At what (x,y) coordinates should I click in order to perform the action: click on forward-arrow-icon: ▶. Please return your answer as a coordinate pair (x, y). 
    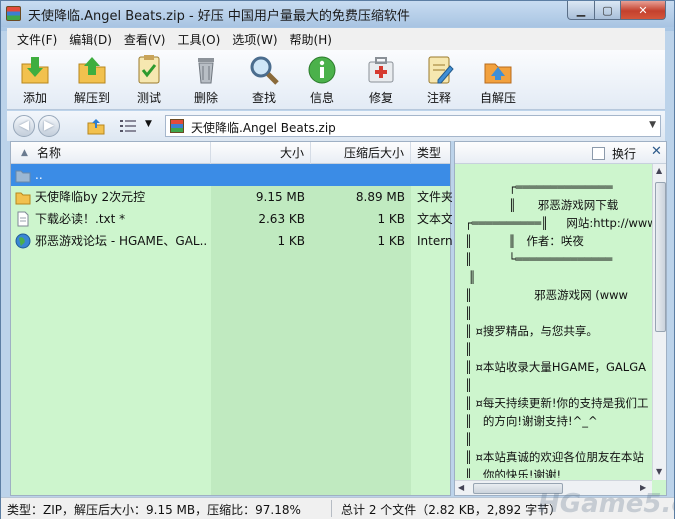
    Looking at the image, I should click on (49, 125).